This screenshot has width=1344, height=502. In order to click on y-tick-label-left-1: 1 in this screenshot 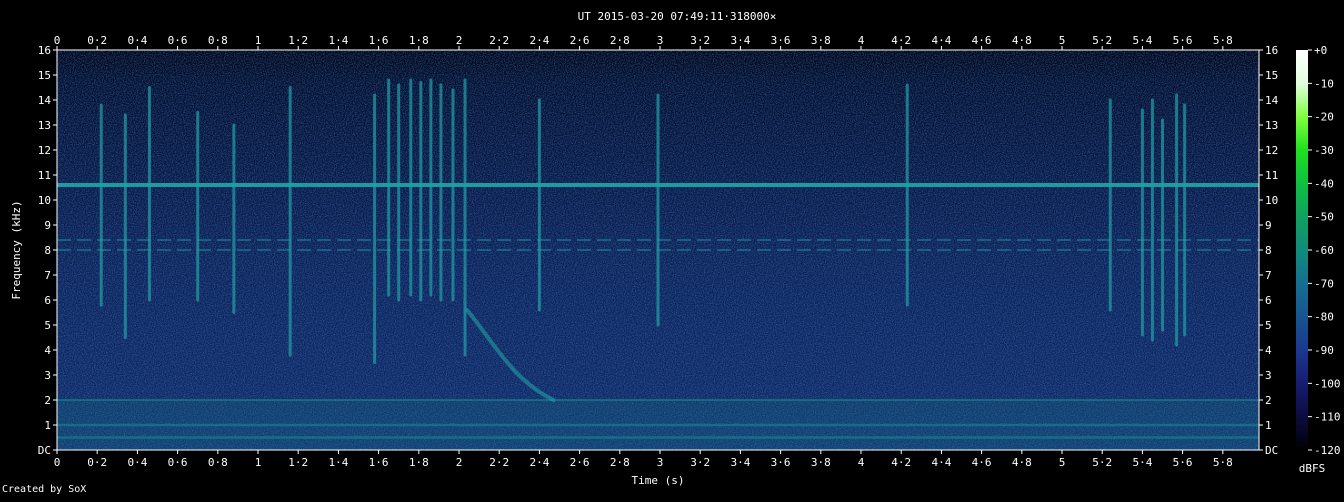, I will do `click(47, 425)`.